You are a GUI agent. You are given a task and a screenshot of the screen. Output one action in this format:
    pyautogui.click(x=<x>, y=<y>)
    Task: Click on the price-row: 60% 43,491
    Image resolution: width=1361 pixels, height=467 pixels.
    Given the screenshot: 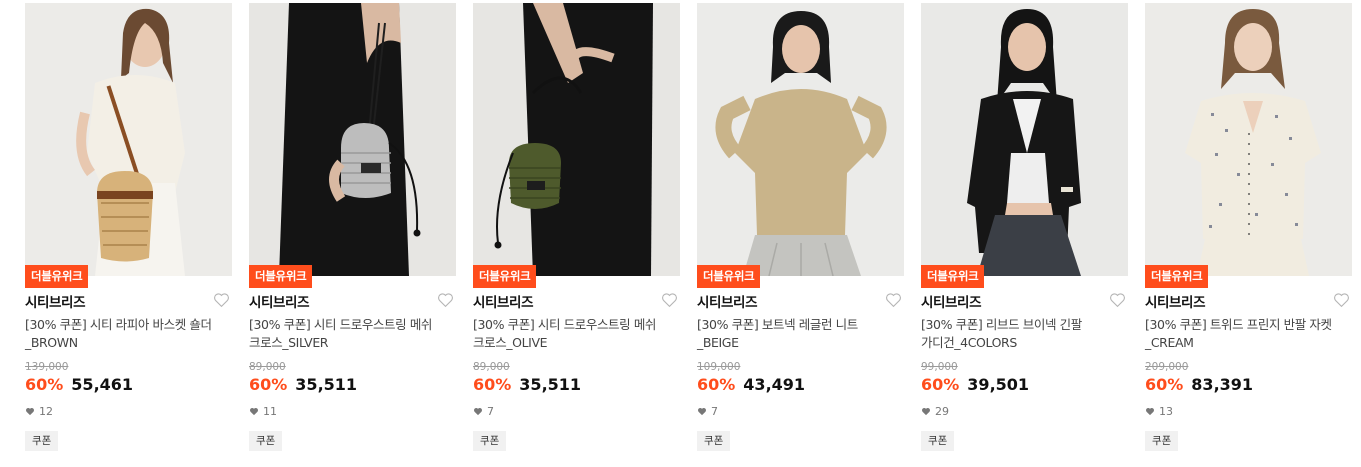 What is the action you would take?
    pyautogui.click(x=751, y=384)
    